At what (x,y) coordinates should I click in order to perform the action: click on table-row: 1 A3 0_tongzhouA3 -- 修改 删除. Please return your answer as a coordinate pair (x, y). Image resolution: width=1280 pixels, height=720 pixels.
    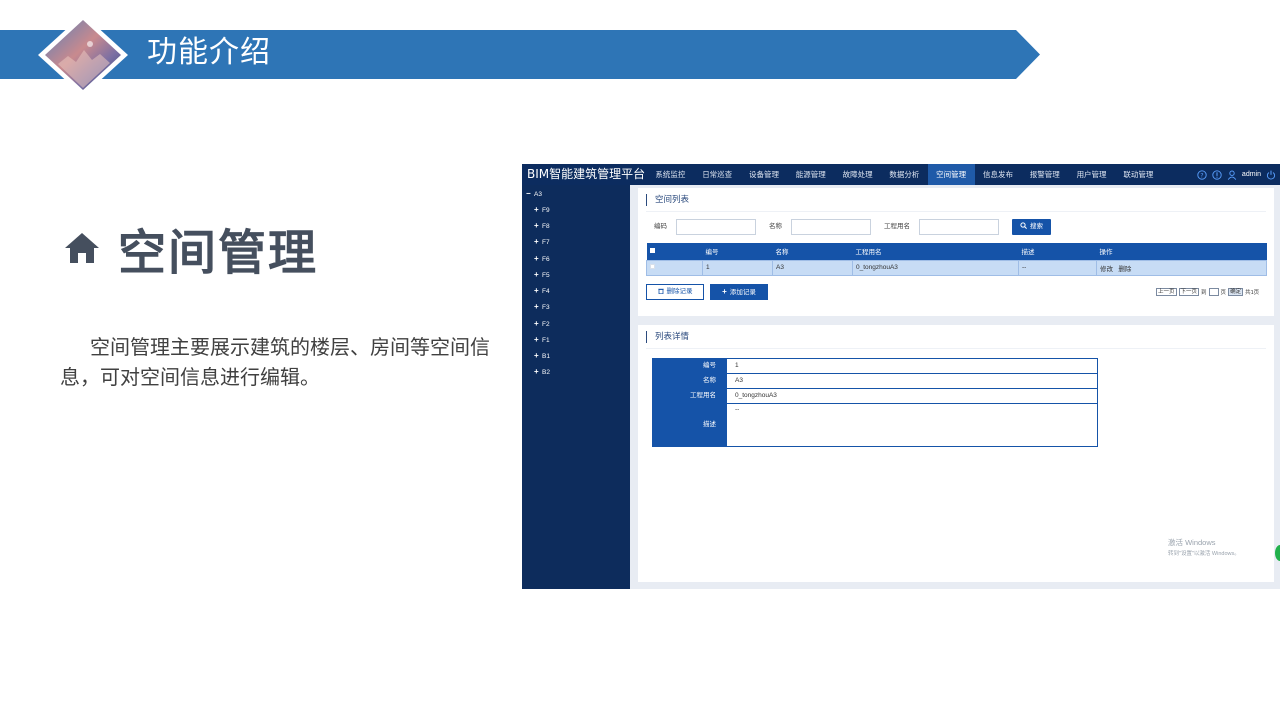
    Looking at the image, I should click on (956, 267).